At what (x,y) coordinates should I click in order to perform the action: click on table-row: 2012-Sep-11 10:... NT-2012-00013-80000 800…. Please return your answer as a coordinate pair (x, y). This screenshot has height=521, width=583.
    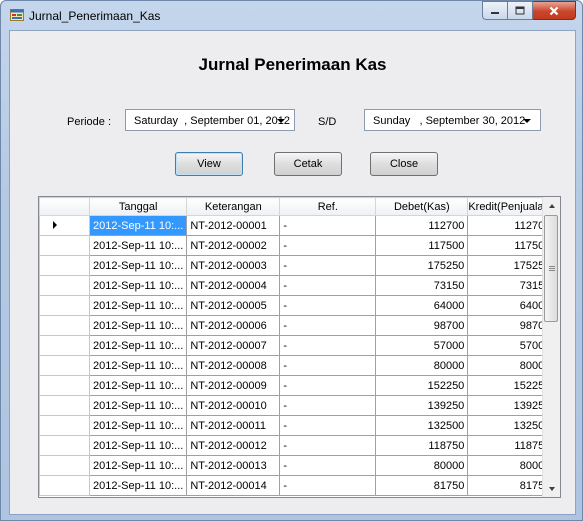
    Looking at the image, I should click on (297, 465).